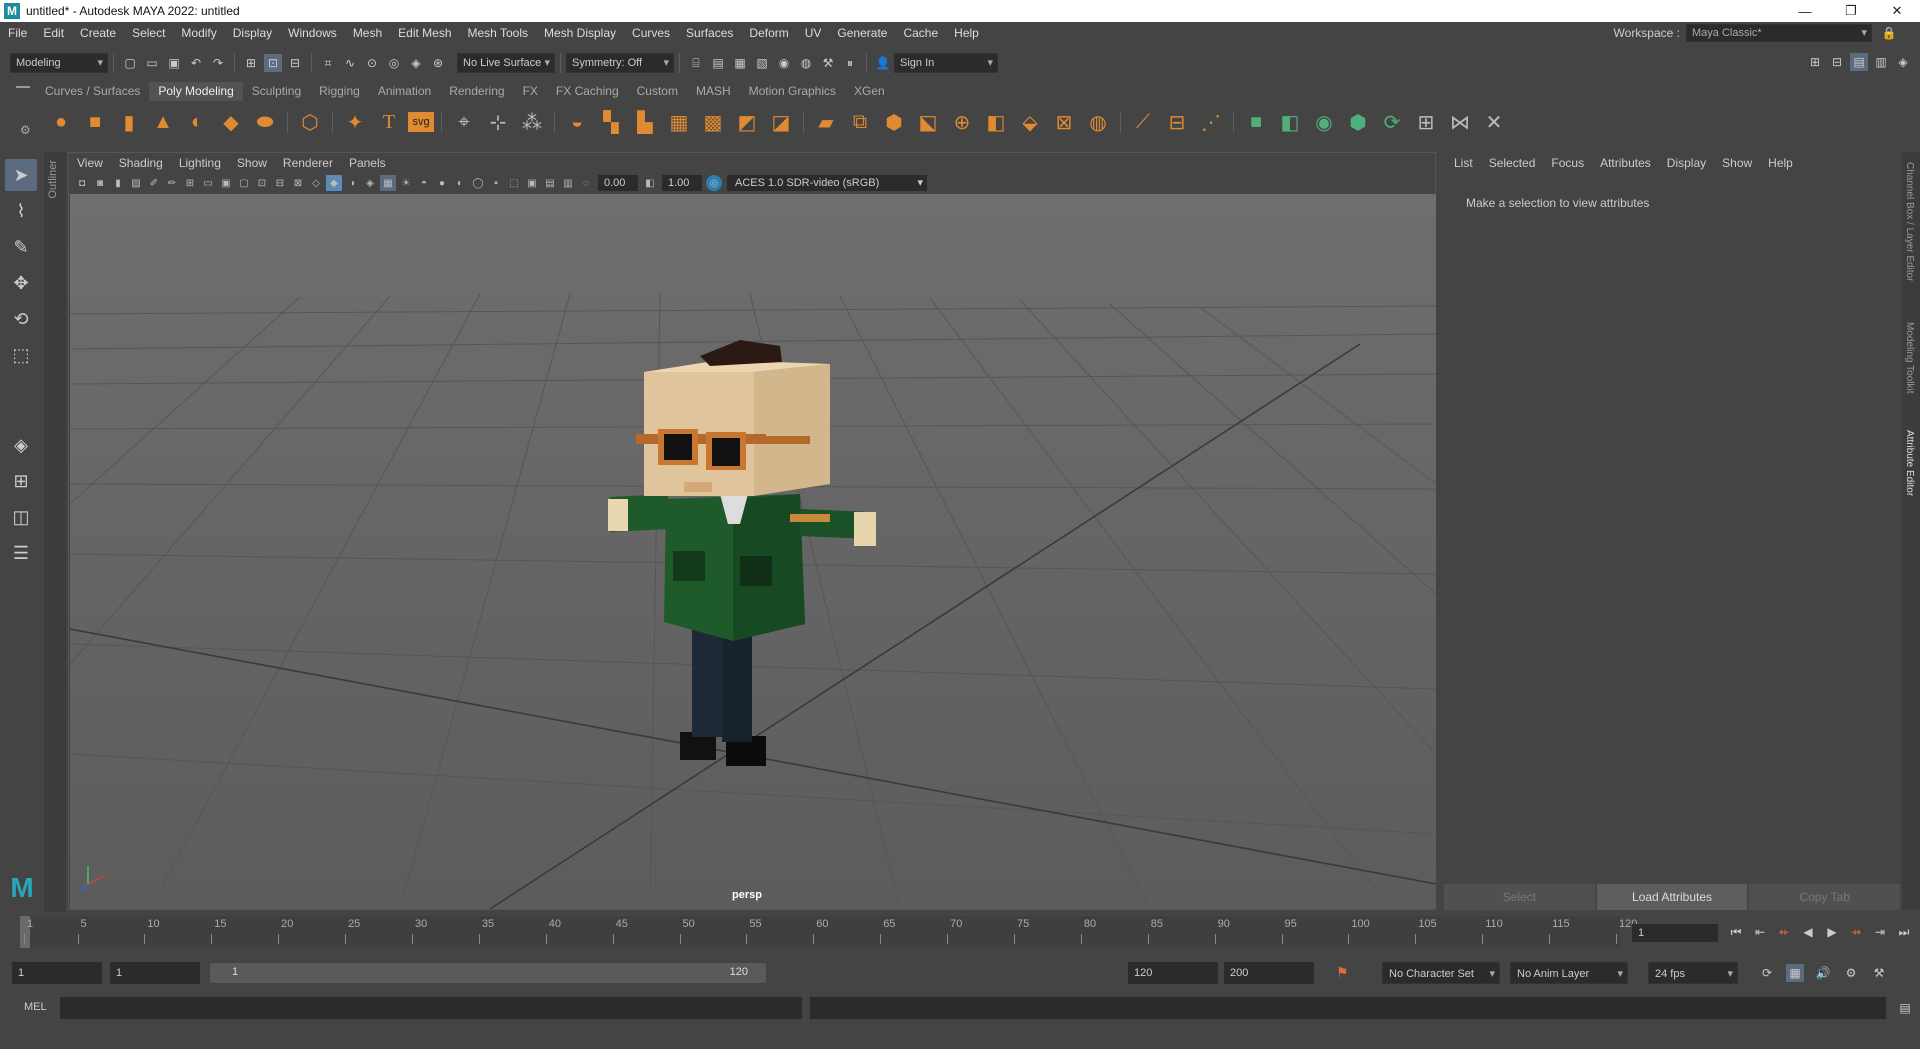 The height and width of the screenshot is (1049, 1920). I want to click on close-button: ✕, so click(1897, 11).